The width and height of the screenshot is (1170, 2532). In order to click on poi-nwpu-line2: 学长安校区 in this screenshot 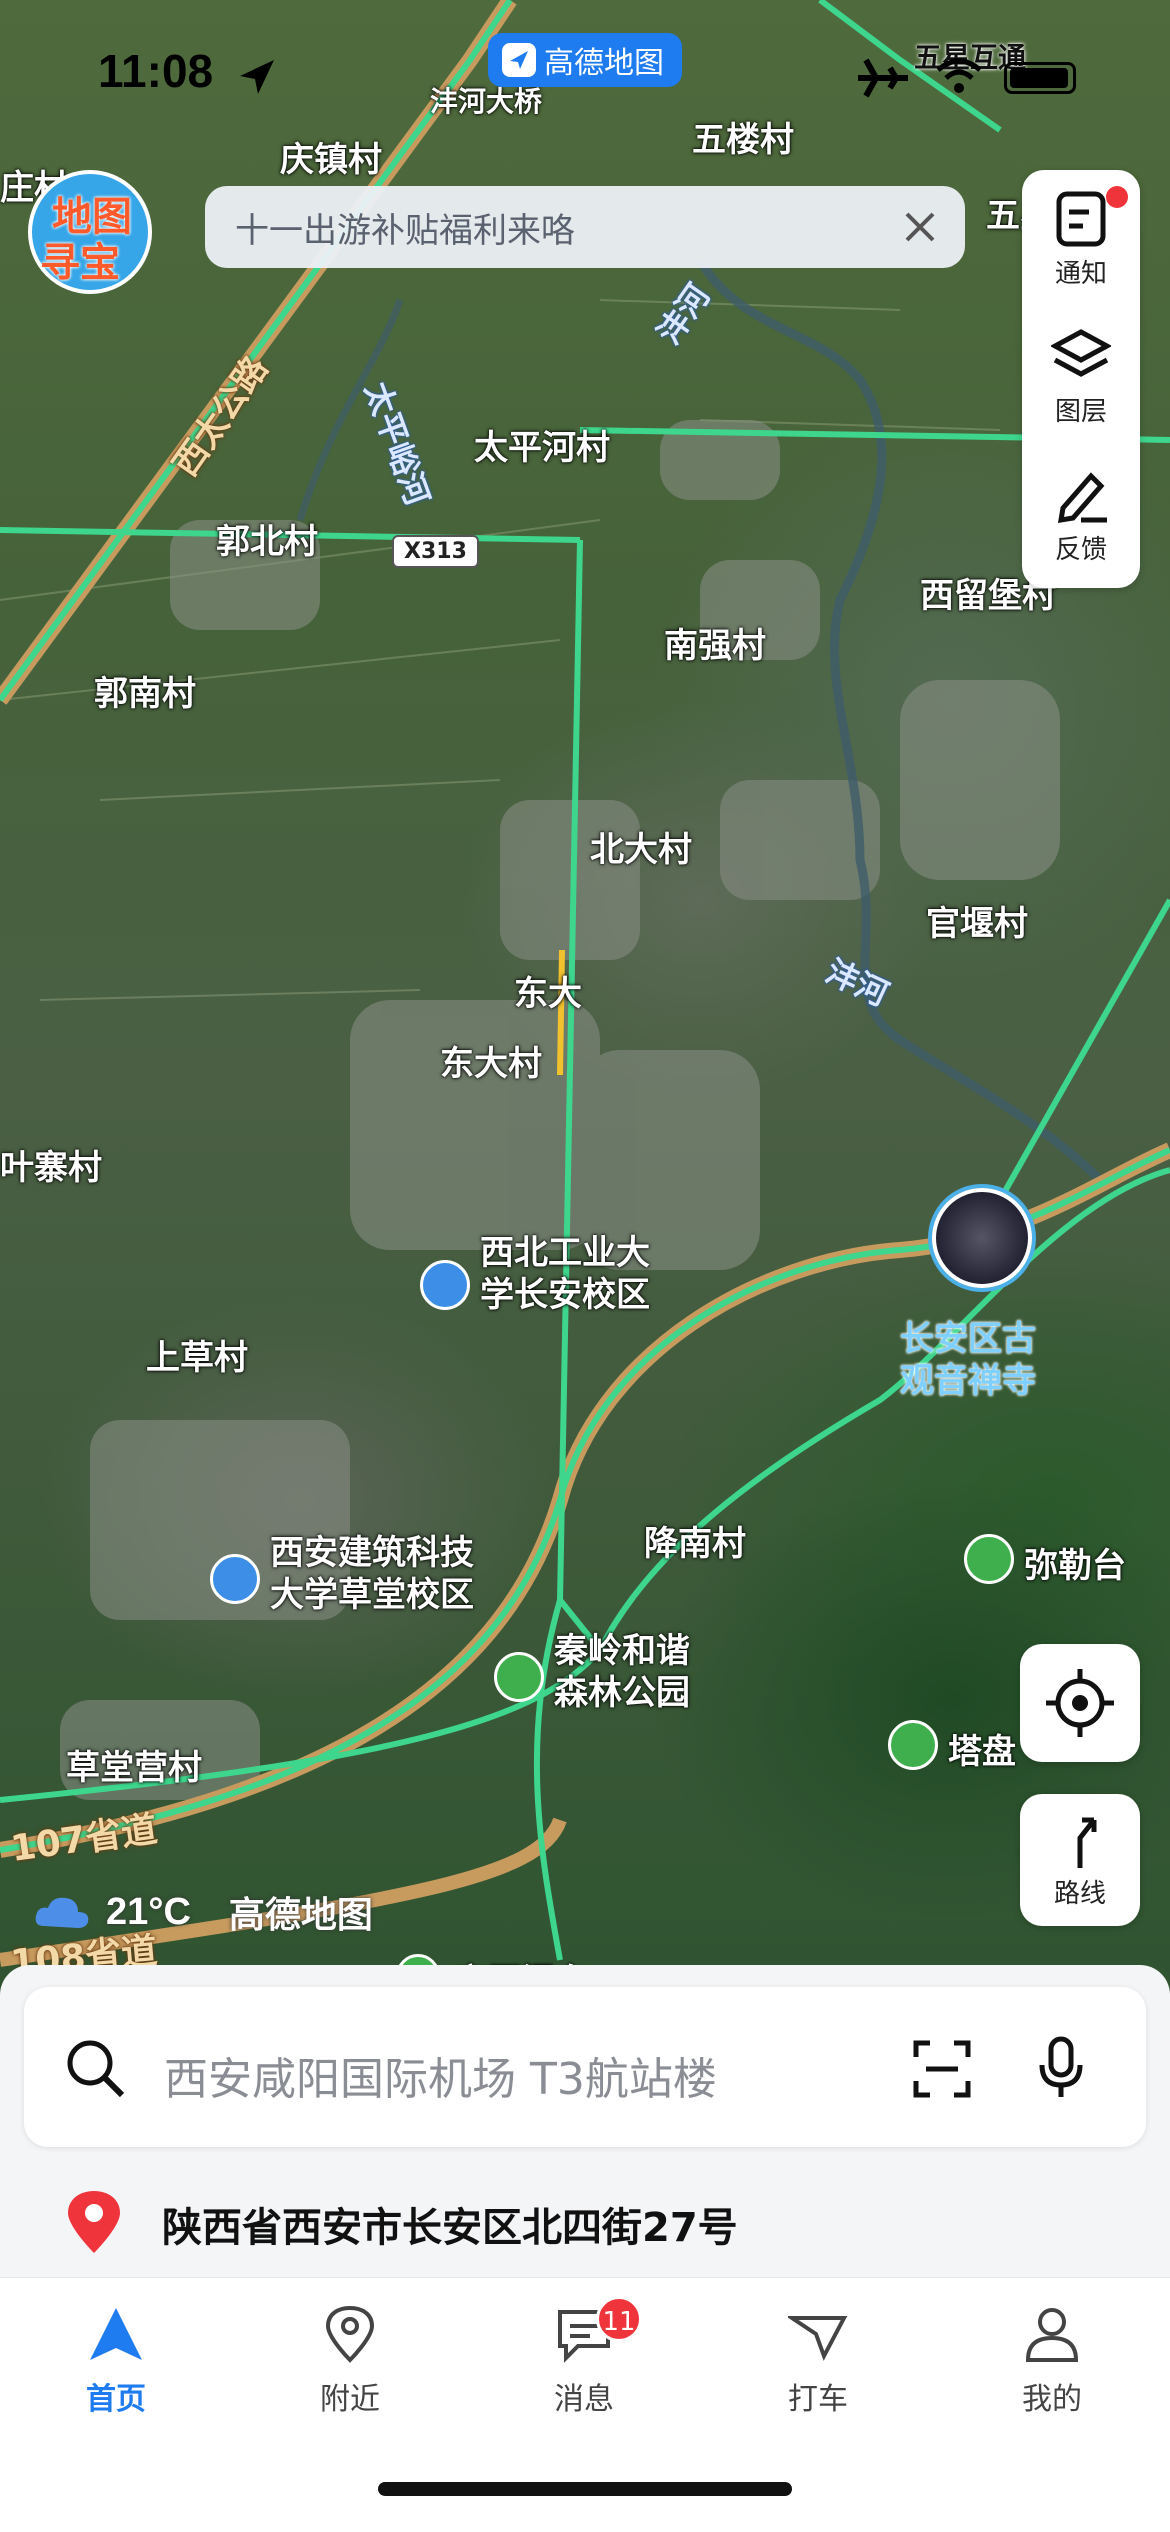, I will do `click(565, 1295)`.